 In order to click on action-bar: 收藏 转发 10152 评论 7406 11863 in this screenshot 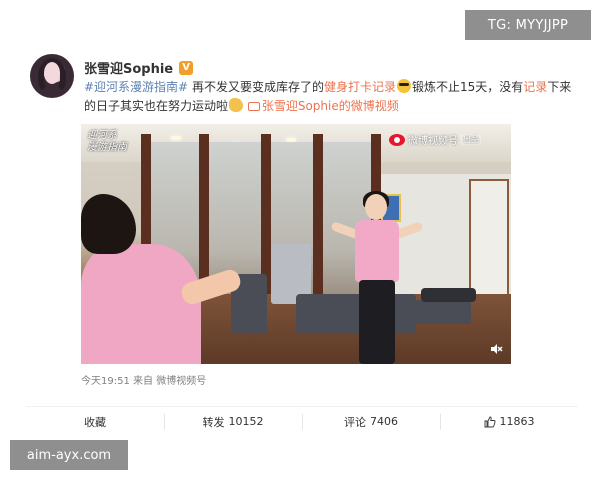, I will do `click(302, 421)`.